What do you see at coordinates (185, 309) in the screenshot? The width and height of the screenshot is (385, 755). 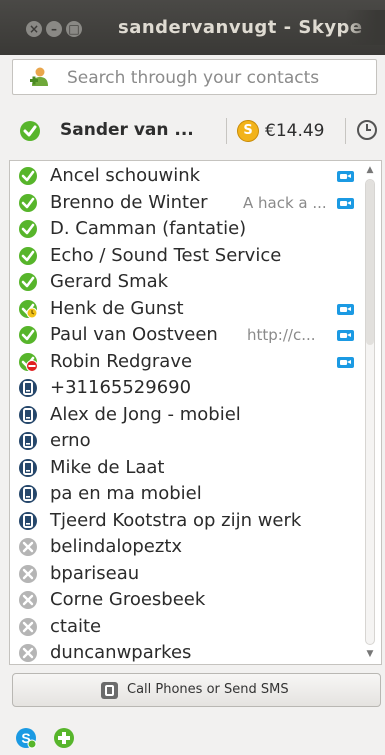 I see `contact-row: Henk de Gunst` at bounding box center [185, 309].